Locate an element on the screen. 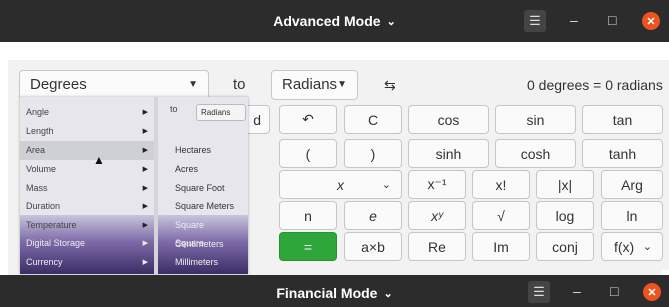 Image resolution: width=669 pixels, height=307 pixels. menu-item-label: Currency is located at coordinates (44, 262).